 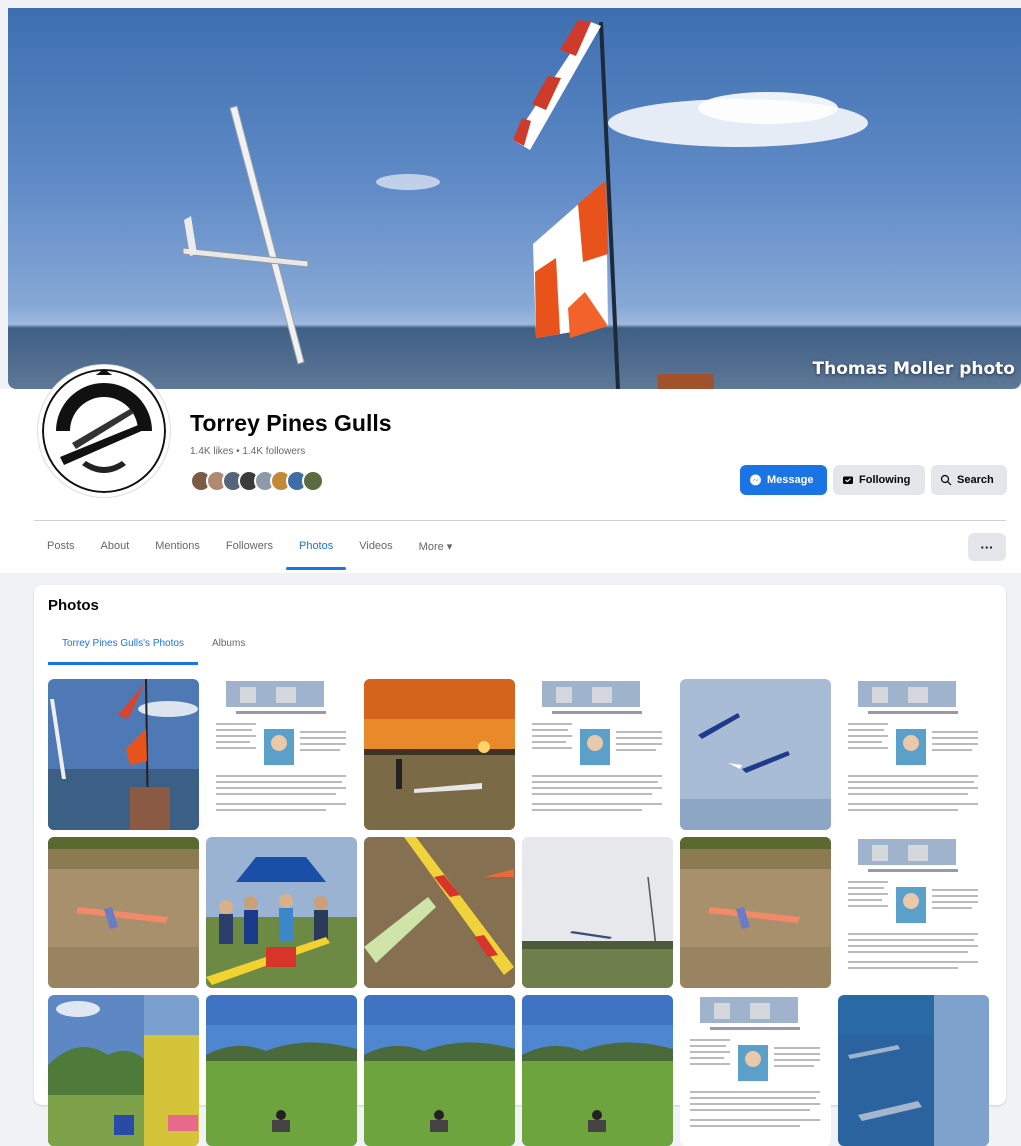 I want to click on photos-subtabs: Torrey Pines Gulls's Photos Albums, so click(x=153, y=643).